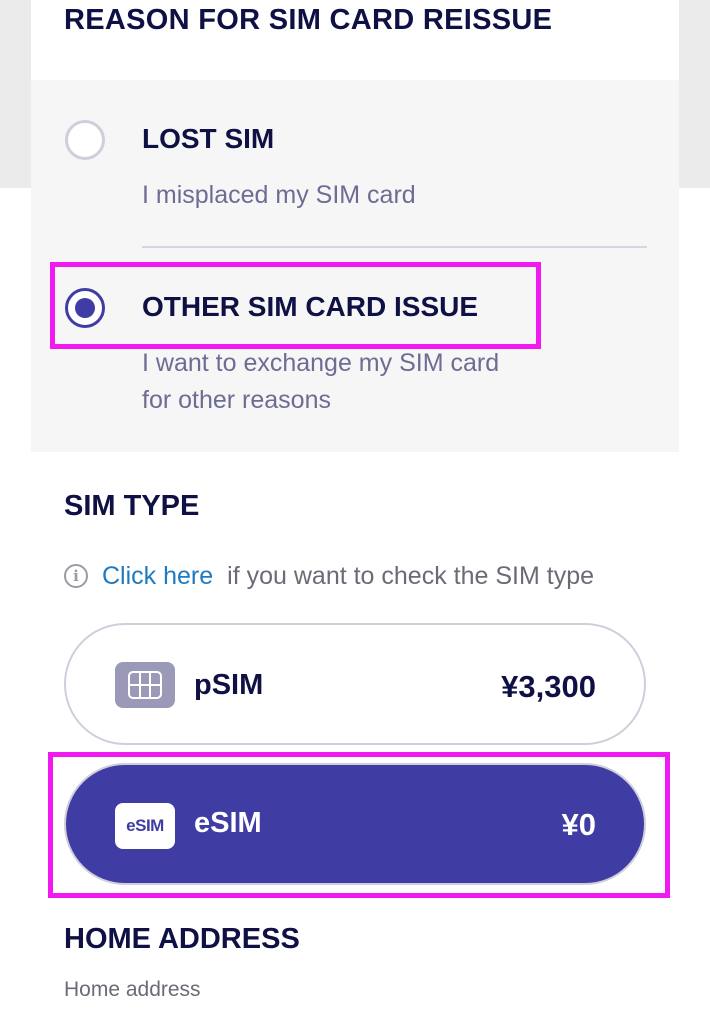  Describe the element at coordinates (85, 308) in the screenshot. I see `other-sim-issue-radio` at that location.